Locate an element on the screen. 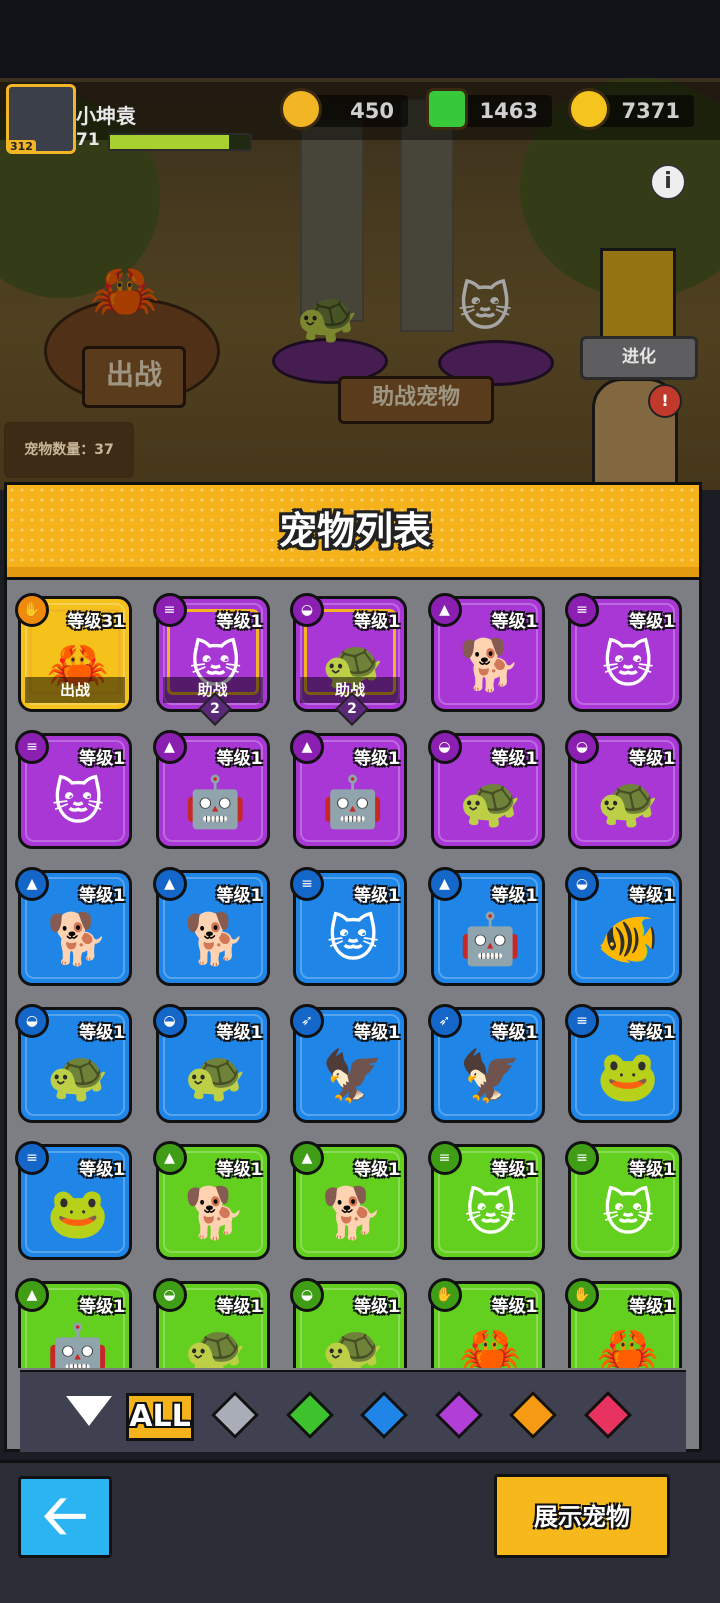 Image resolution: width=720 pixels, height=1603 pixels. pet-card: 🐱 ≡ 等级1 助战 2 is located at coordinates (211, 659).